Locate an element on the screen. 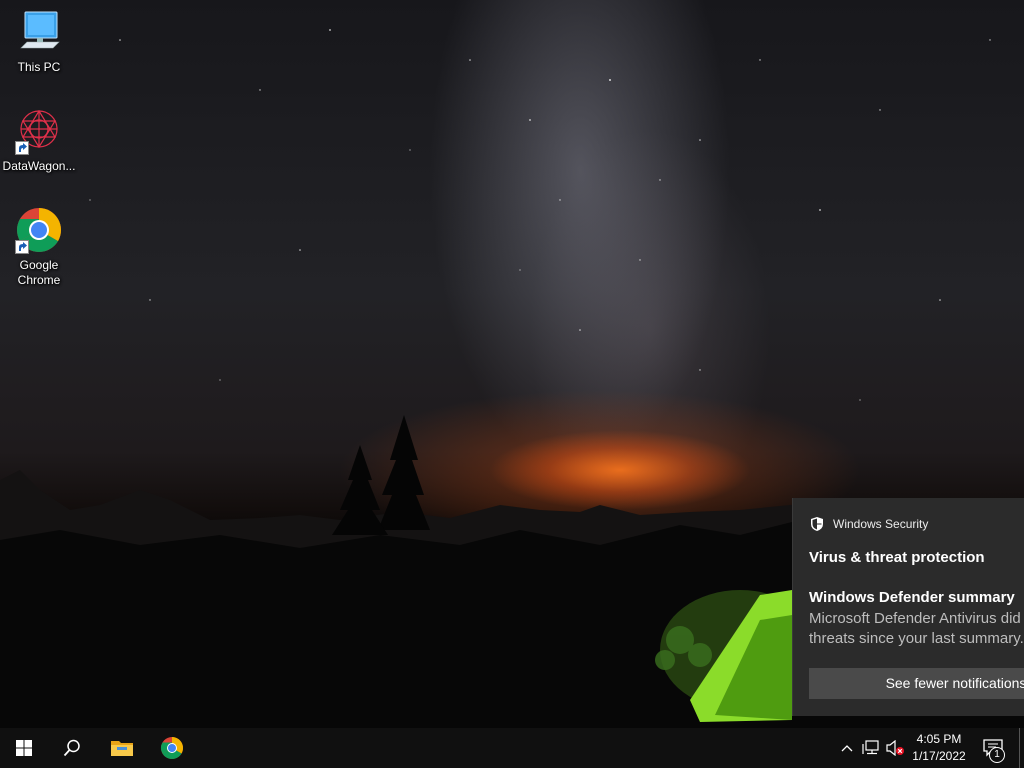 This screenshot has width=1024, height=768. chrome-taskbar-button is located at coordinates (172, 748).